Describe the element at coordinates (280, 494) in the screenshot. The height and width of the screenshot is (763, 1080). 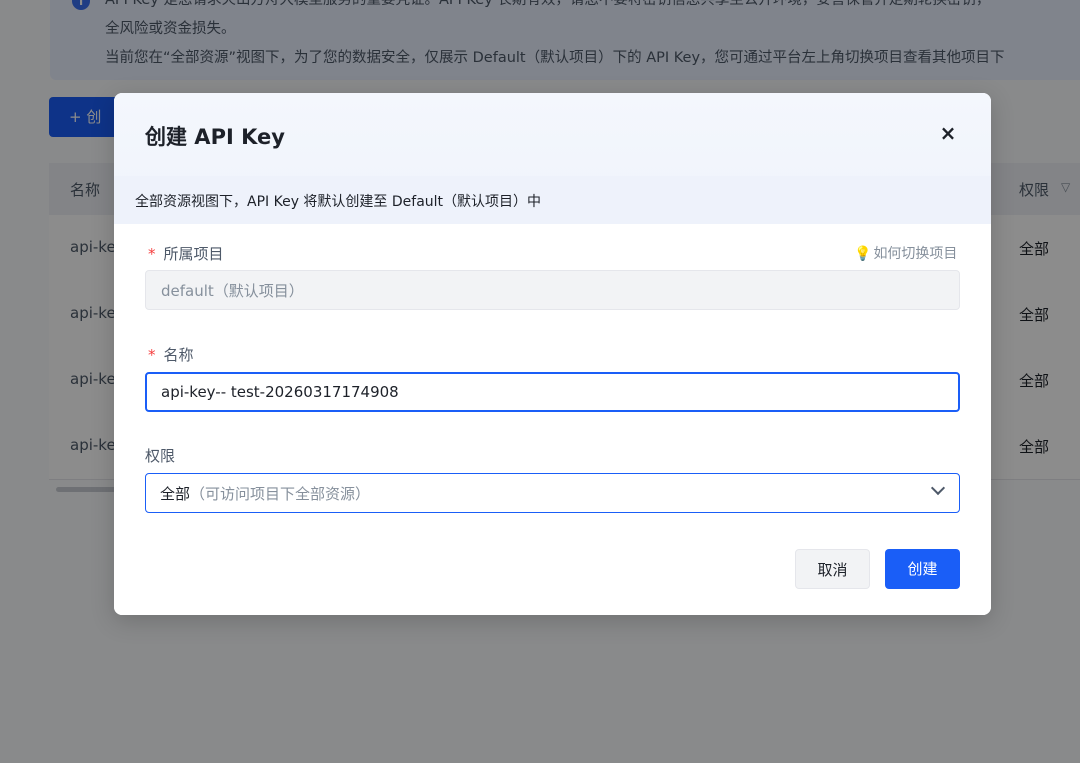
I see `permission-description: （可访问项目下全部资源）` at that location.